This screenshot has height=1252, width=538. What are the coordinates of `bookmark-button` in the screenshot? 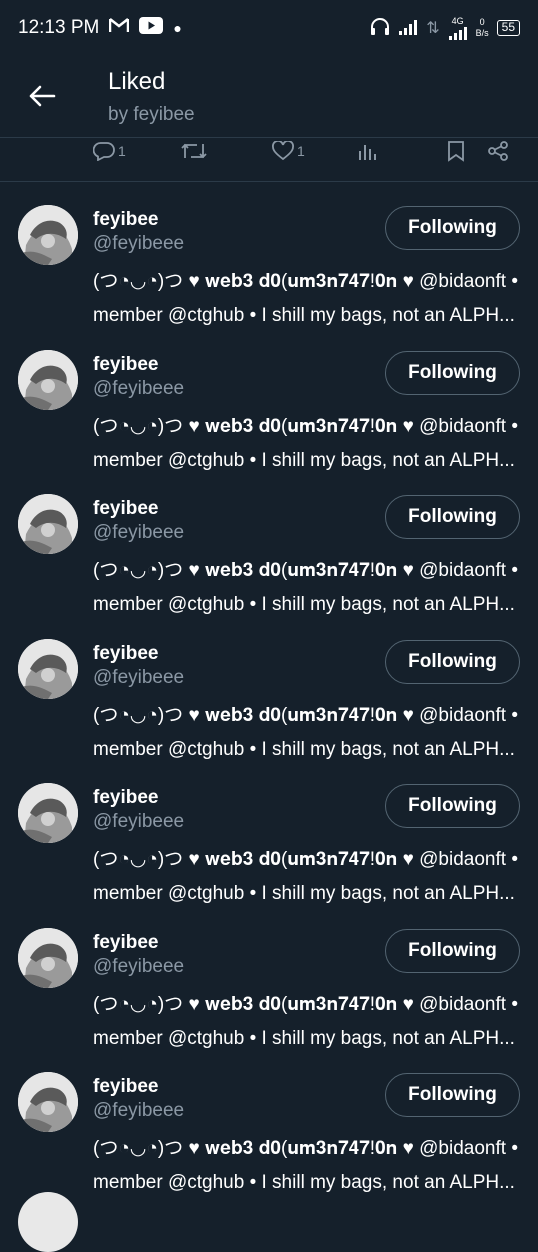 It's located at (456, 151).